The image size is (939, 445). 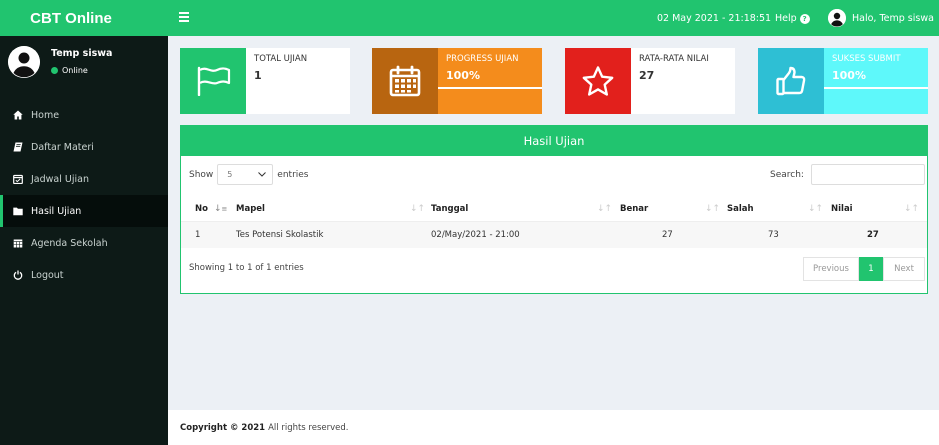 I want to click on sidebar-item-agenda-sekolah: Agenda Sekolah, so click(x=84, y=243).